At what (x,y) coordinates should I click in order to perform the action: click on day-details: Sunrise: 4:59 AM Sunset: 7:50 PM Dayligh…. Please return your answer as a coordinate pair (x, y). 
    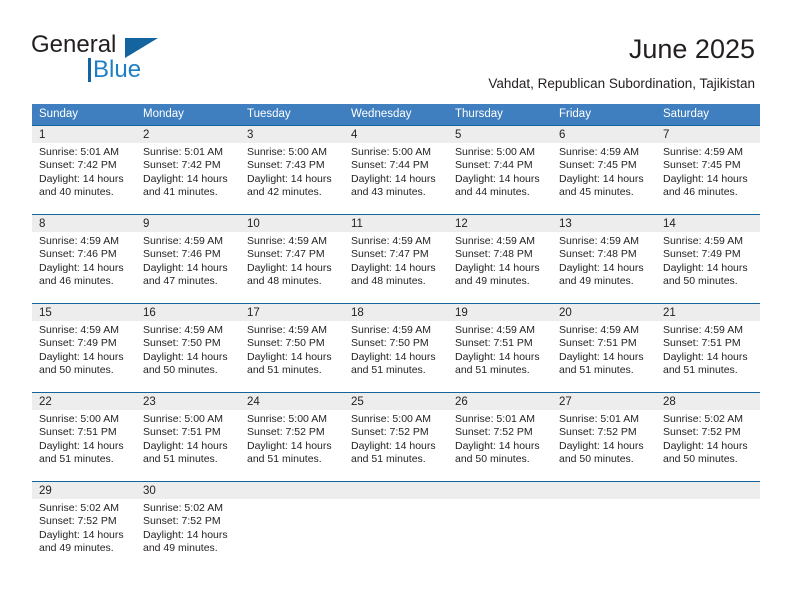
    Looking at the image, I should click on (292, 349).